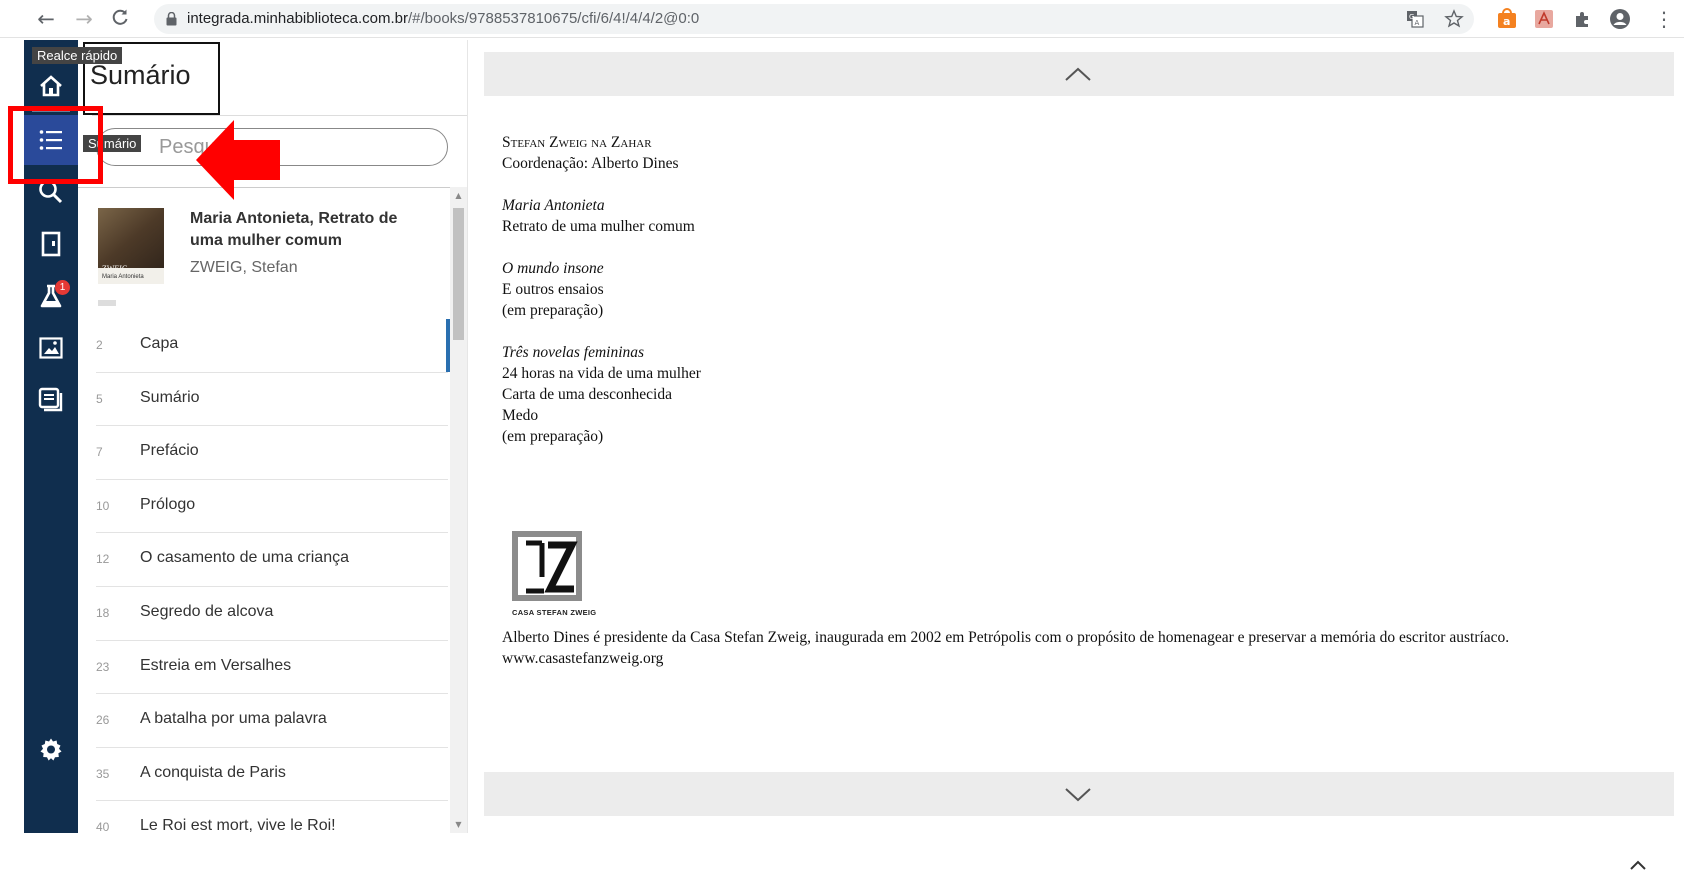 The image size is (1684, 872). What do you see at coordinates (587, 394) in the screenshot?
I see `work-line: Carta de uma desconhecida` at bounding box center [587, 394].